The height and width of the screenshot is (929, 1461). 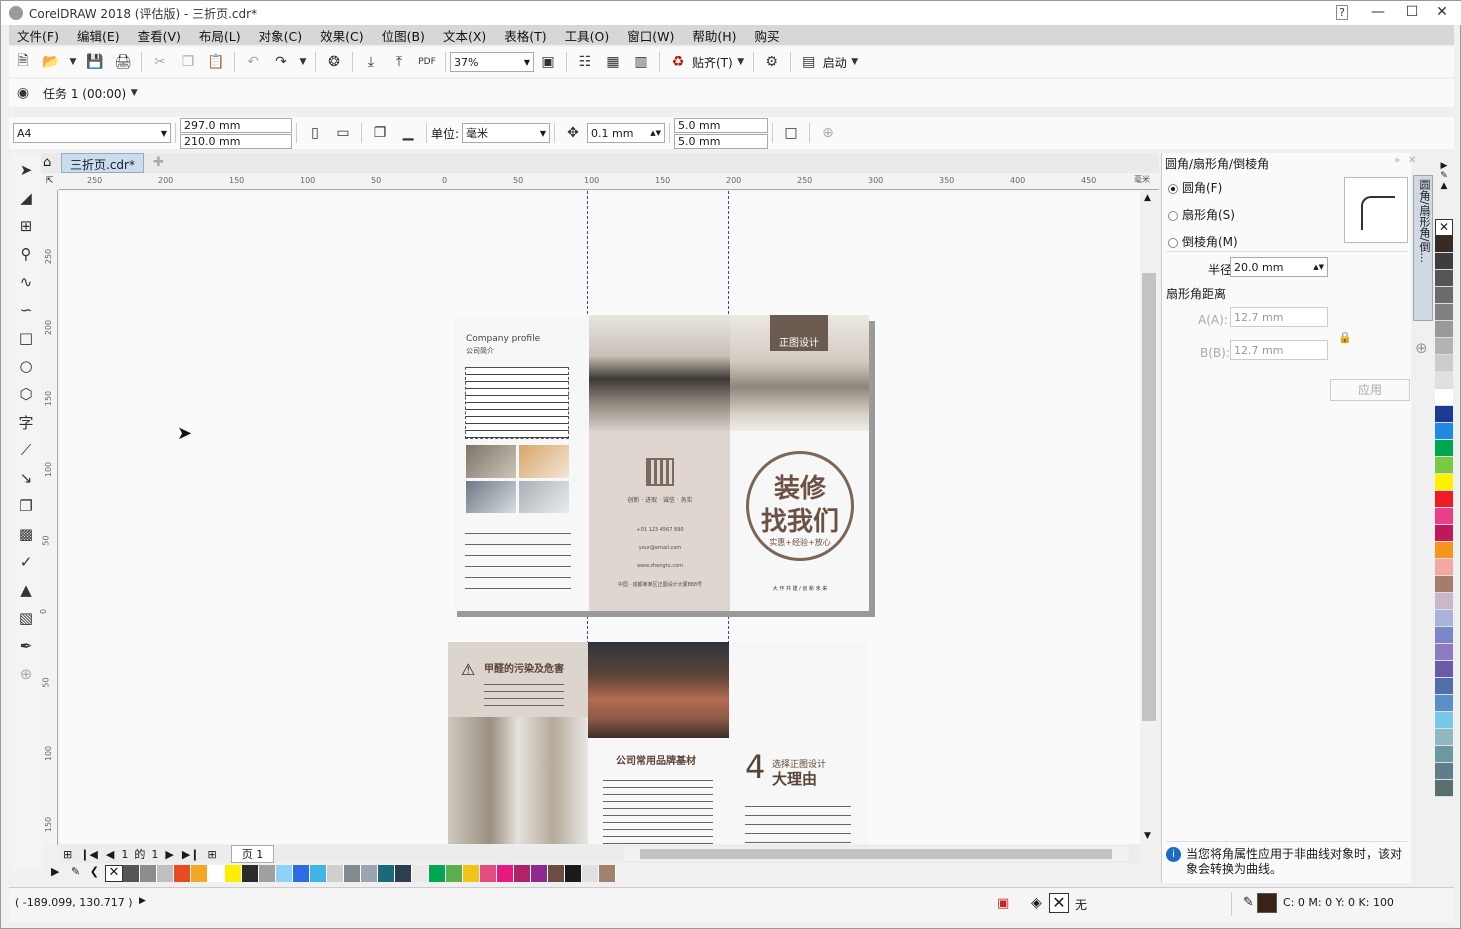 What do you see at coordinates (26, 506) in the screenshot?
I see `drop-shadow-icon: ❐` at bounding box center [26, 506].